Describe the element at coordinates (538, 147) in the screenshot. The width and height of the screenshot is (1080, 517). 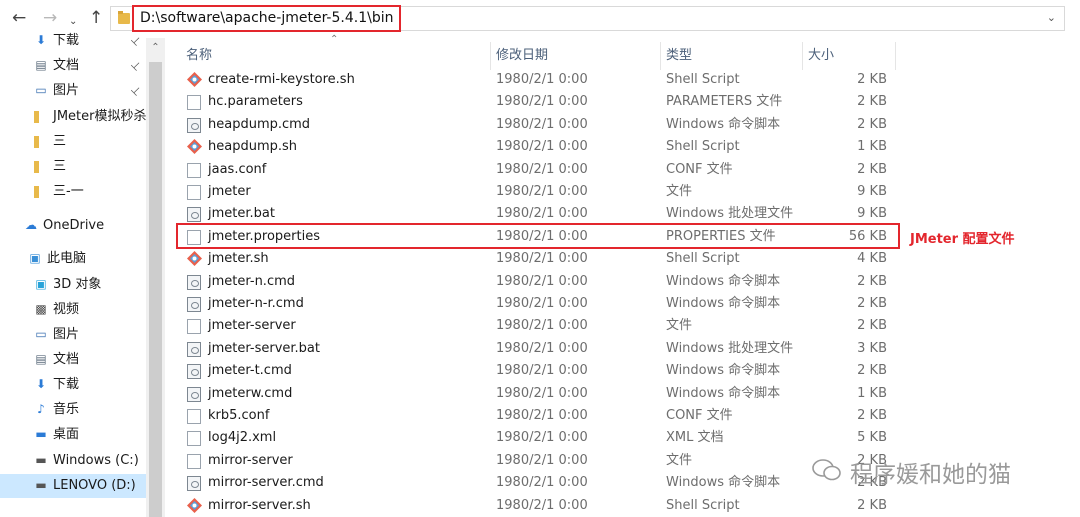
I see `file-row: heapdump.sh 1980/2/1 0:00 Shell Script 1 KB` at that location.